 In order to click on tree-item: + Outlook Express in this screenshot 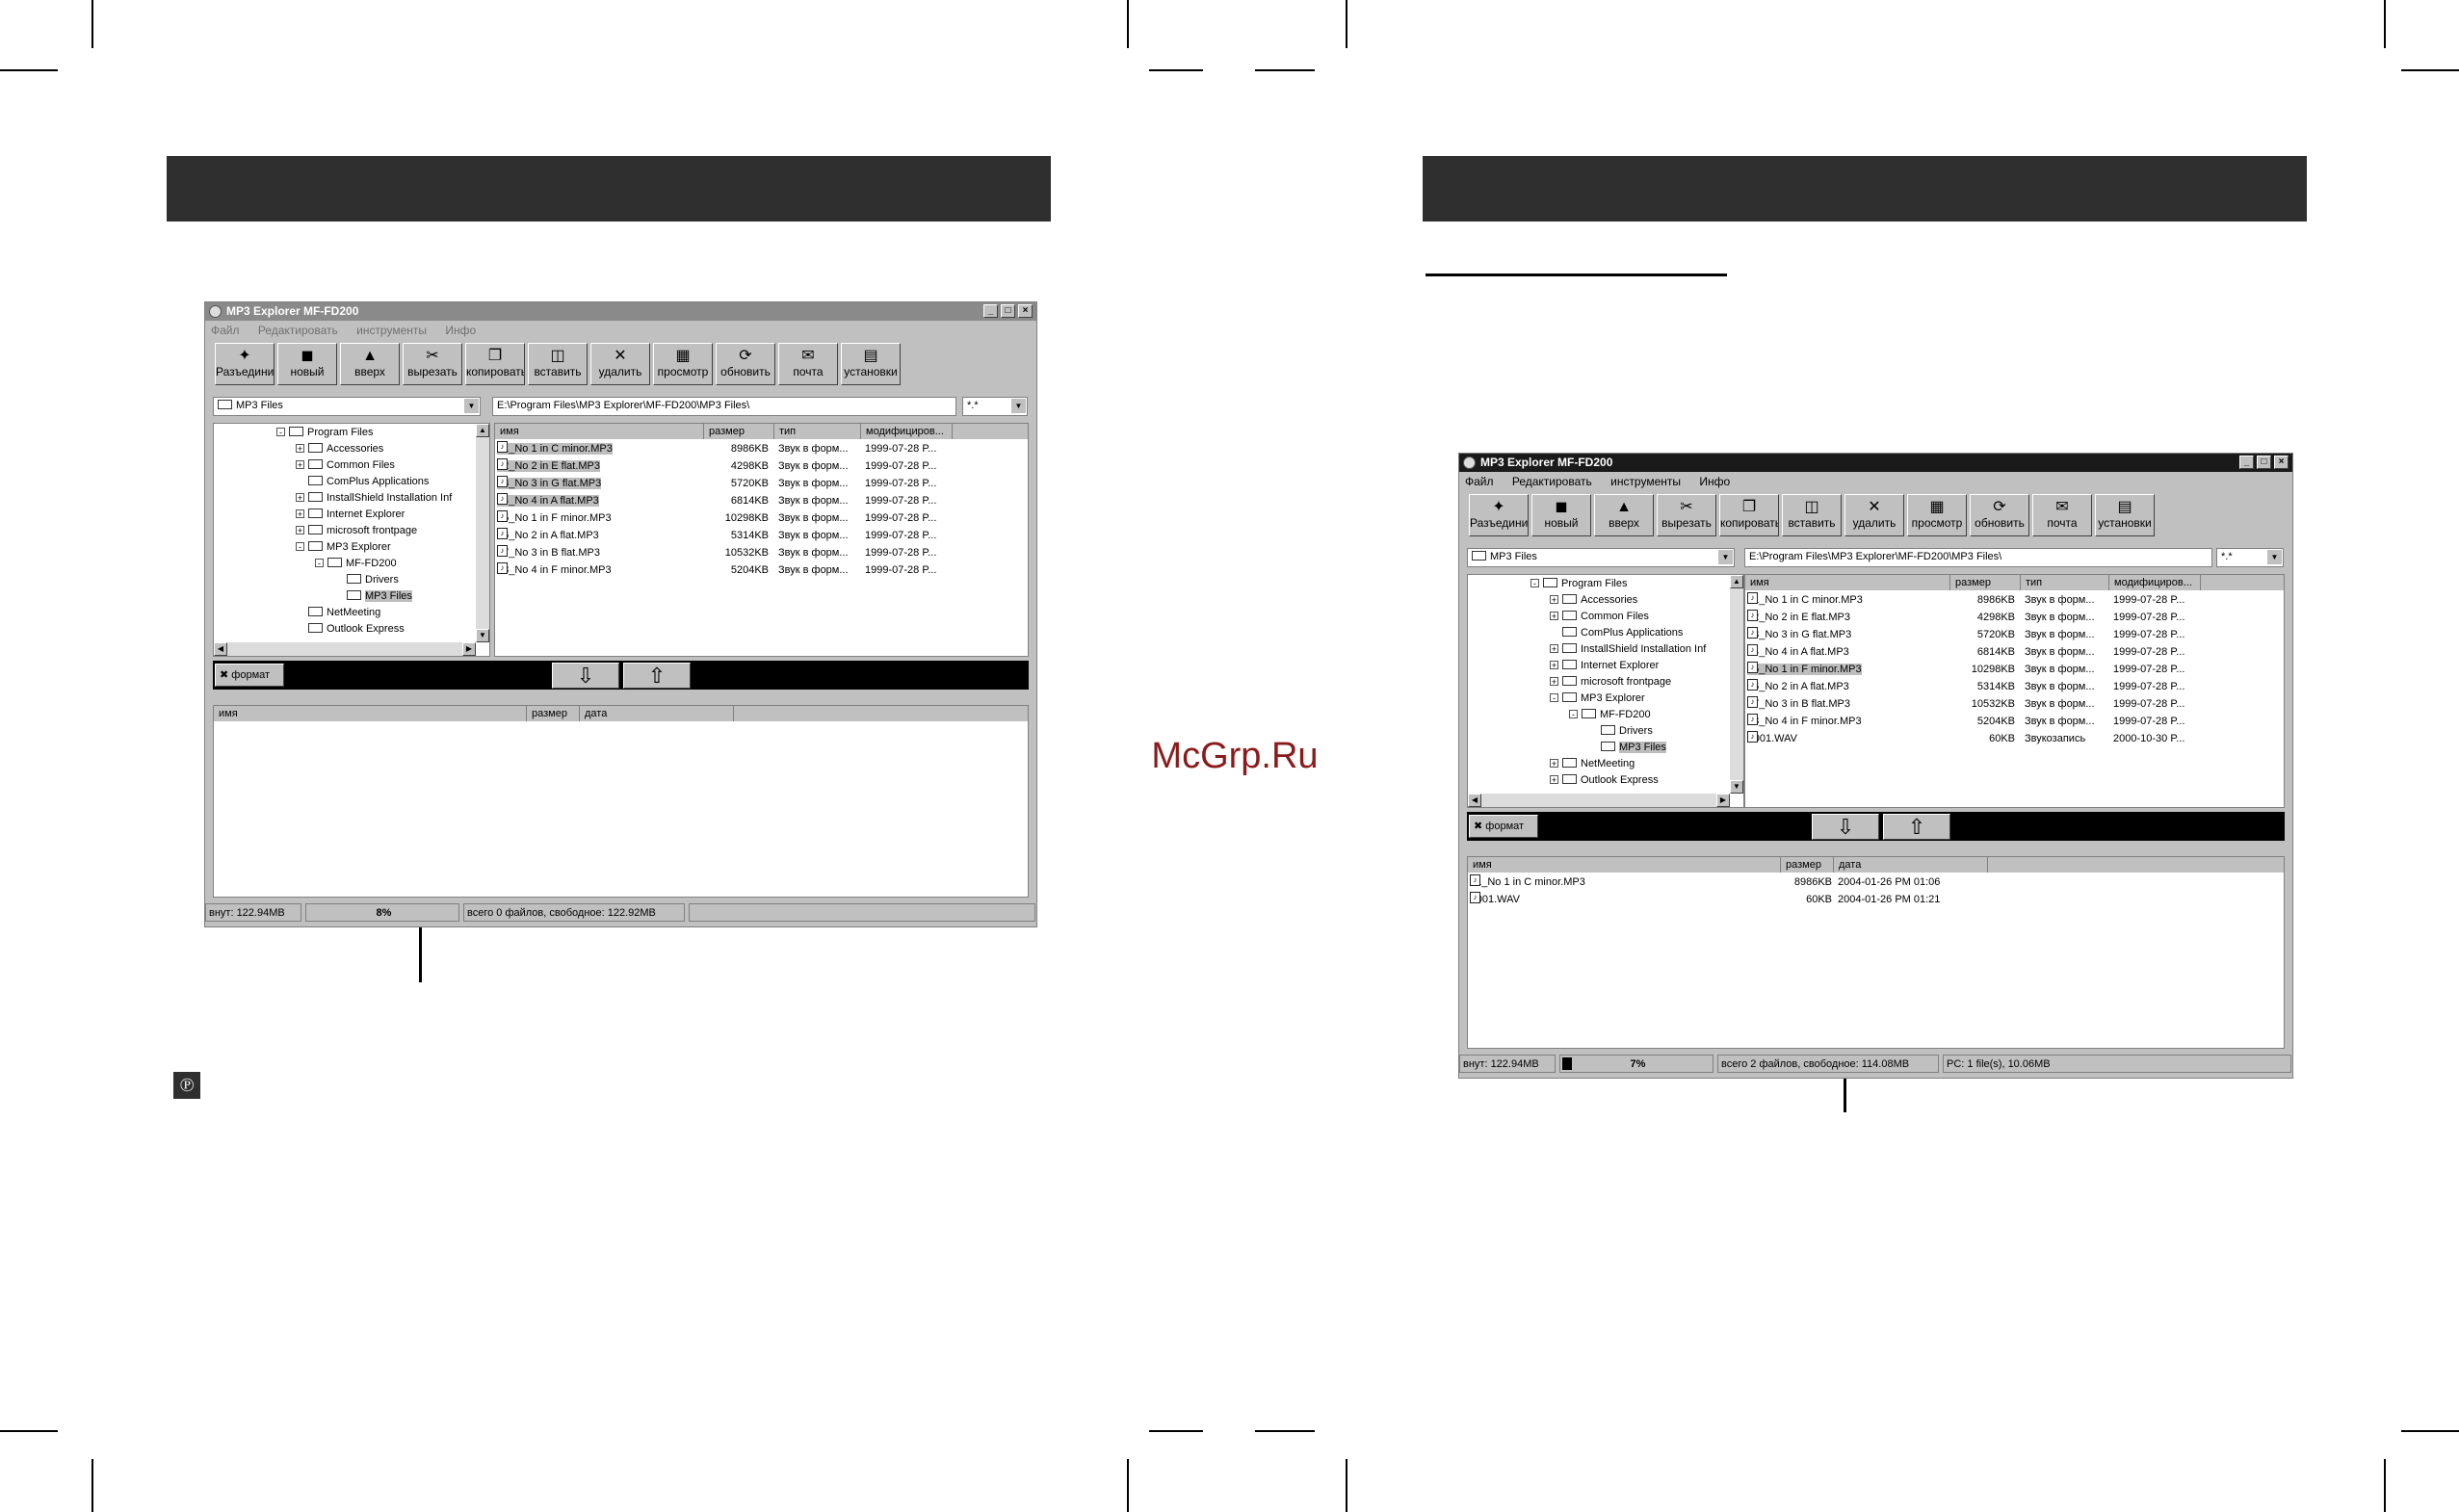, I will do `click(1604, 780)`.